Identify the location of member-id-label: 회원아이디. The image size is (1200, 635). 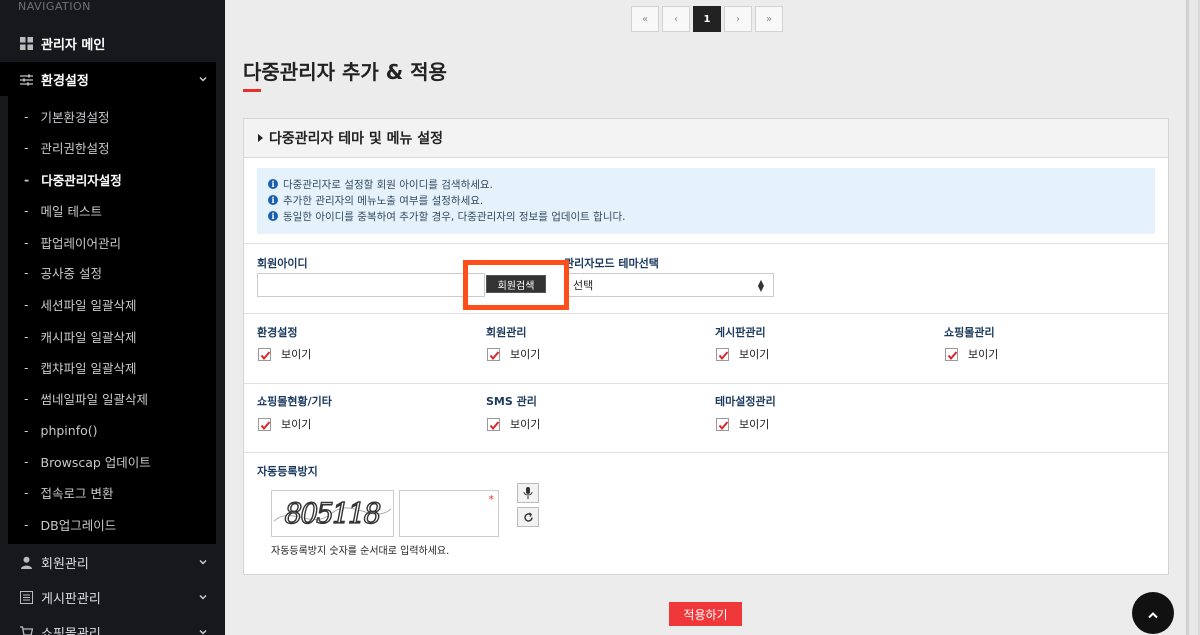
(282, 263).